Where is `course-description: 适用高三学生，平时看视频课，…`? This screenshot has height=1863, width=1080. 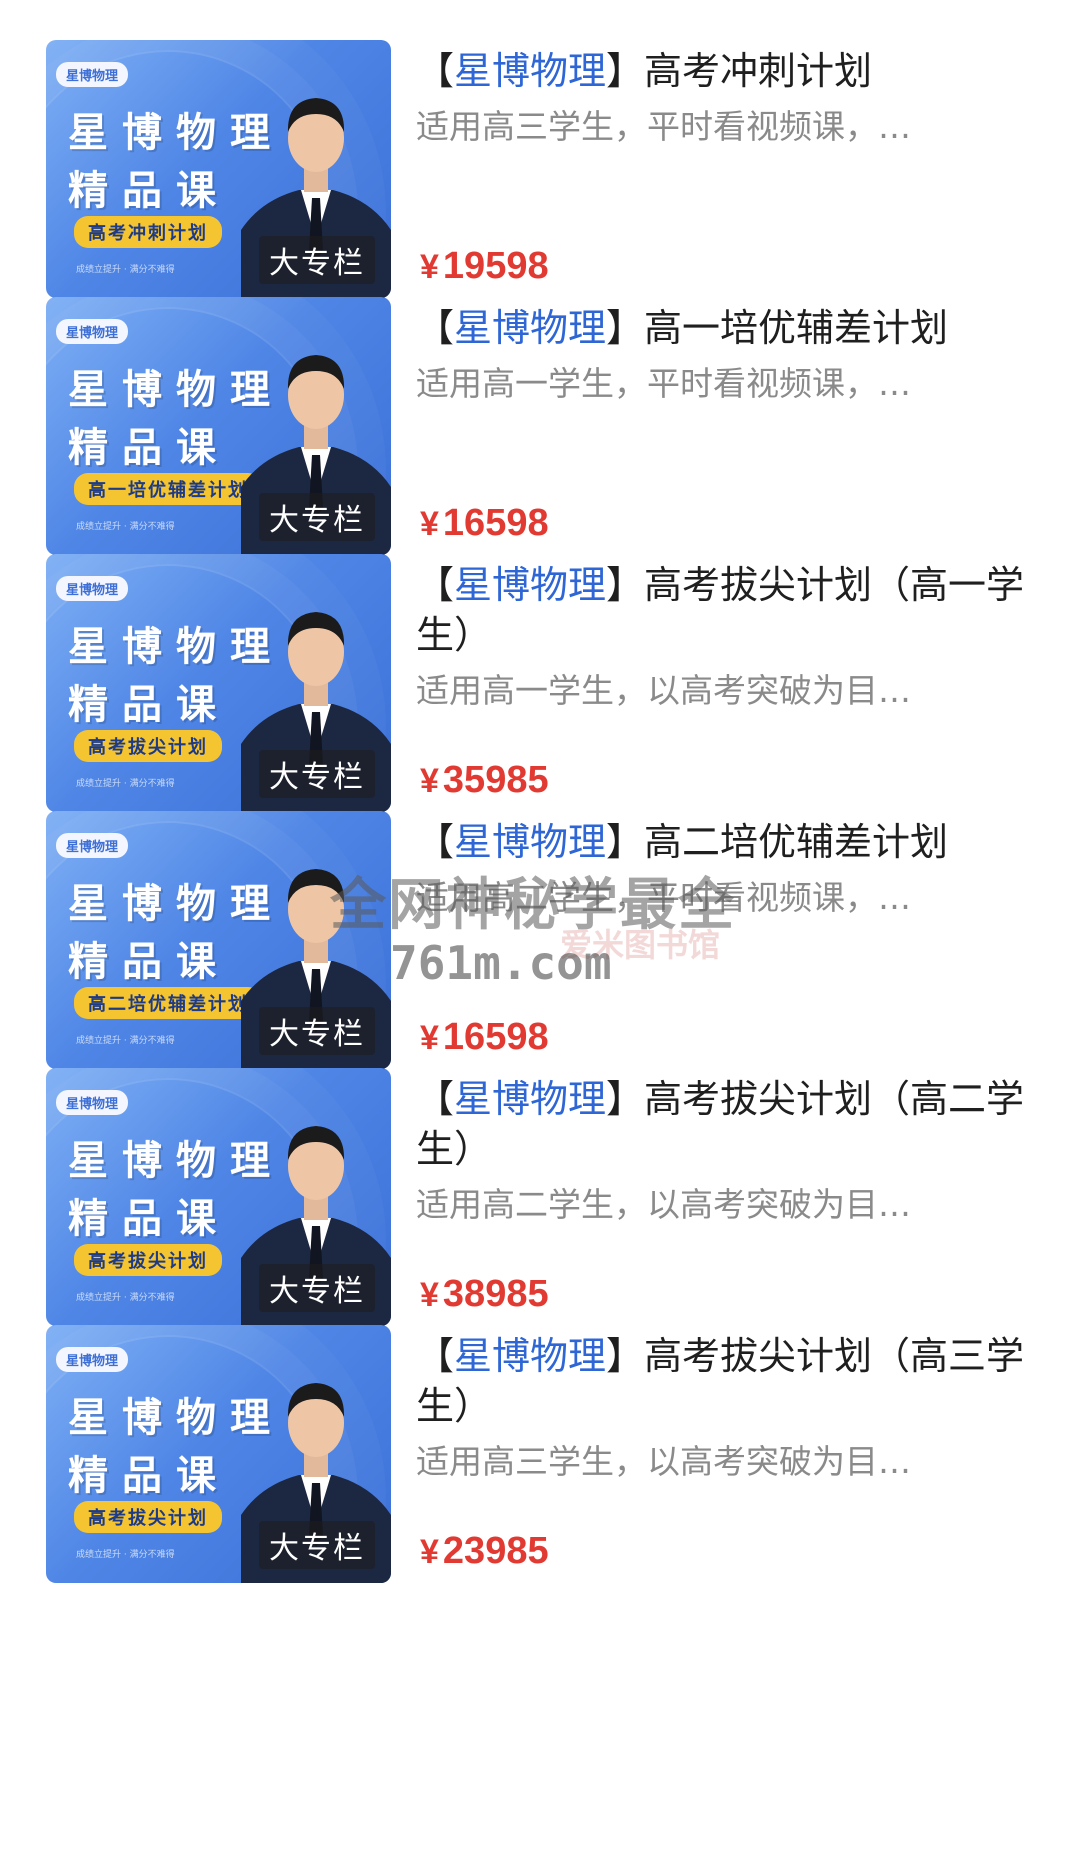
course-description: 适用高三学生，平时看视频课，… is located at coordinates (663, 126).